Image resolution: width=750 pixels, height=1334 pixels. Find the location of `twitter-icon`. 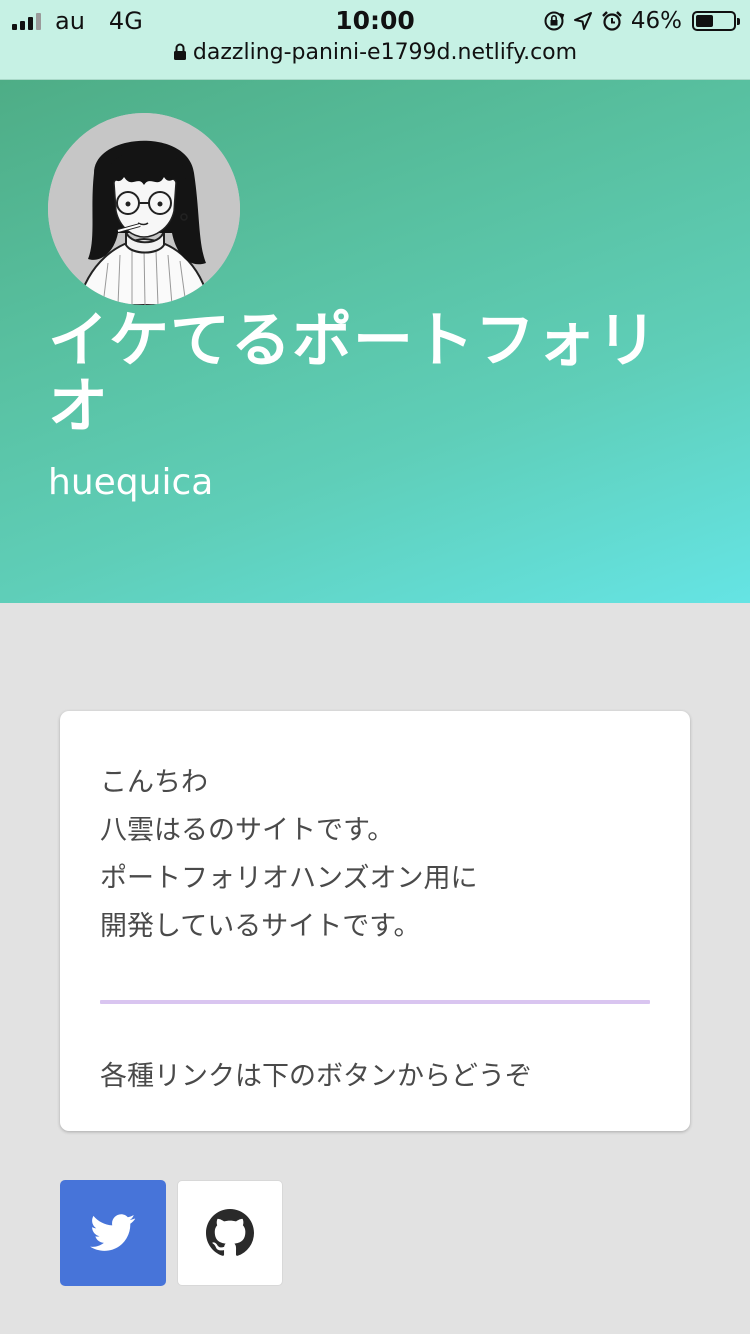

twitter-icon is located at coordinates (113, 1232).